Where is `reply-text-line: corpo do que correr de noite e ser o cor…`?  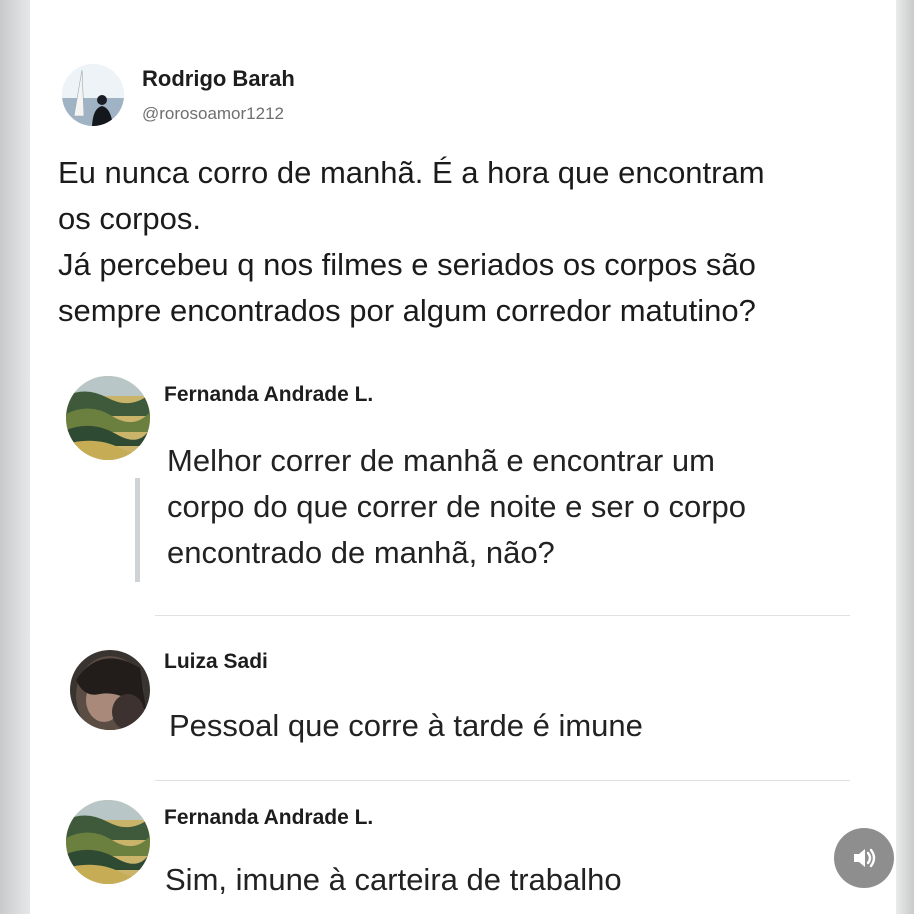 reply-text-line: corpo do que correr de noite e ser o cor… is located at coordinates (457, 506).